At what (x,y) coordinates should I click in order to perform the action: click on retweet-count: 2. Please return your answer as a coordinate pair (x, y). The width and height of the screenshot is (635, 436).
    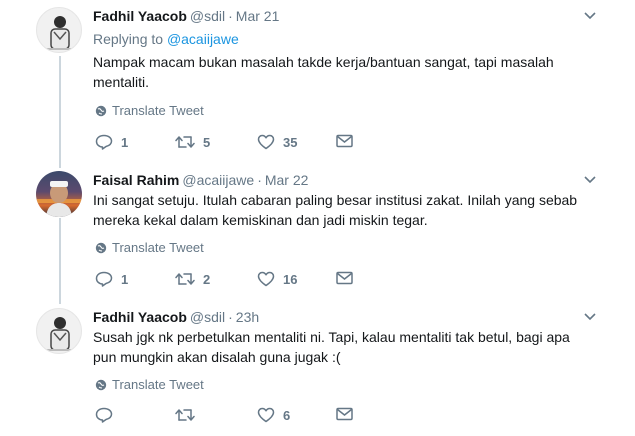
    Looking at the image, I should click on (207, 279).